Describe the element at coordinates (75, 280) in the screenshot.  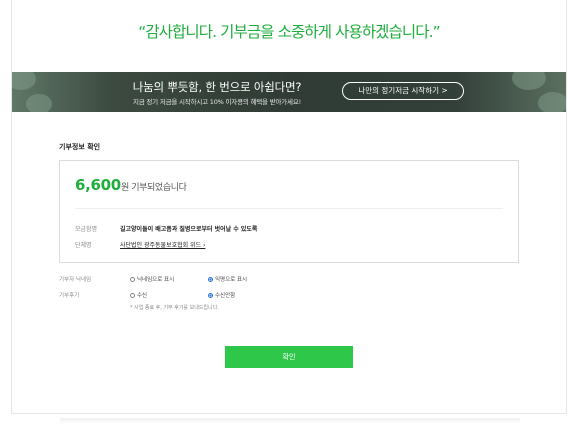
I see `nickname-option-label: 기부자 닉네임` at that location.